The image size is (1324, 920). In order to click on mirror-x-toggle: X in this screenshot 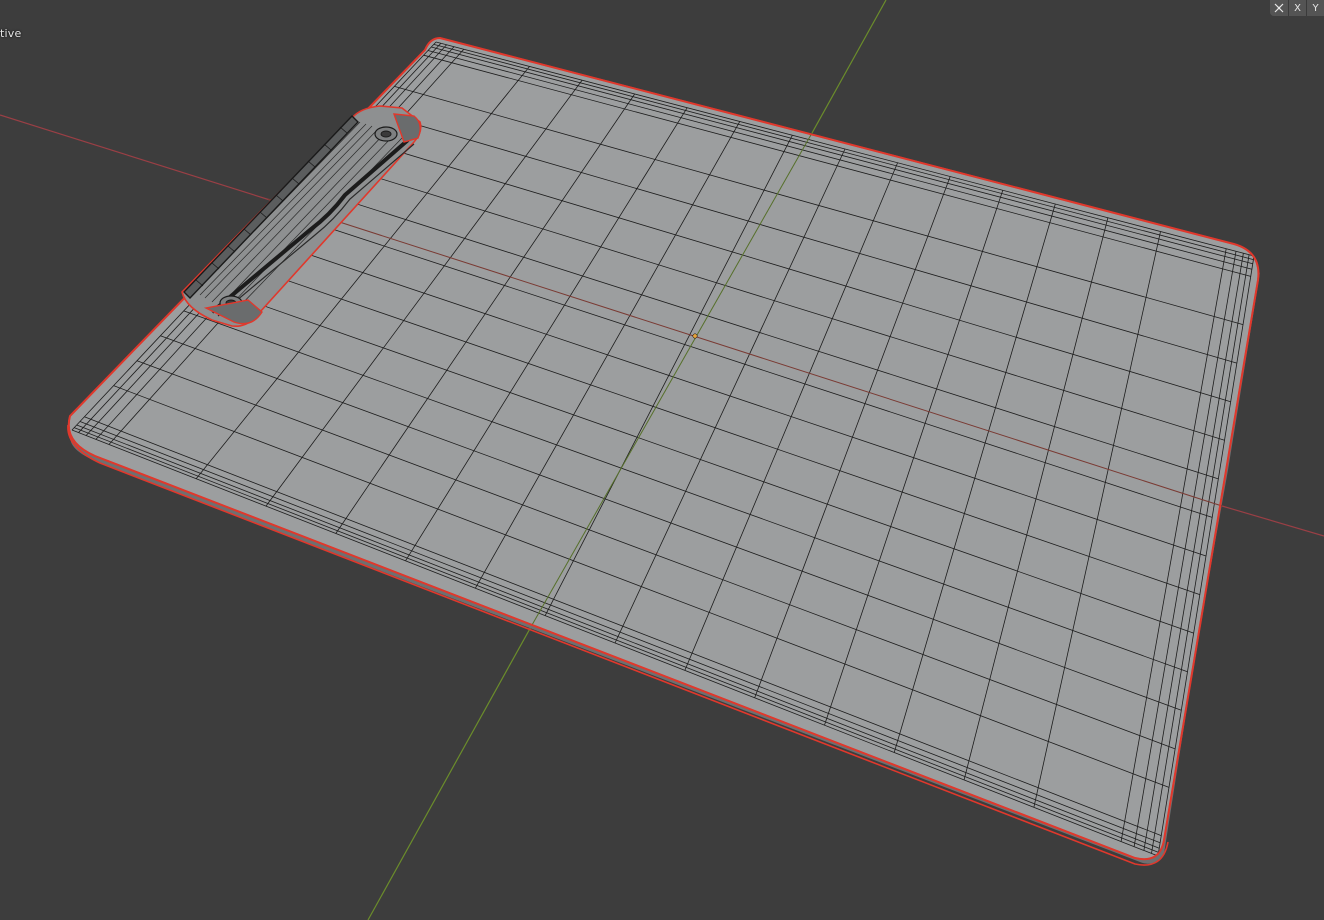, I will do `click(1297, 8)`.